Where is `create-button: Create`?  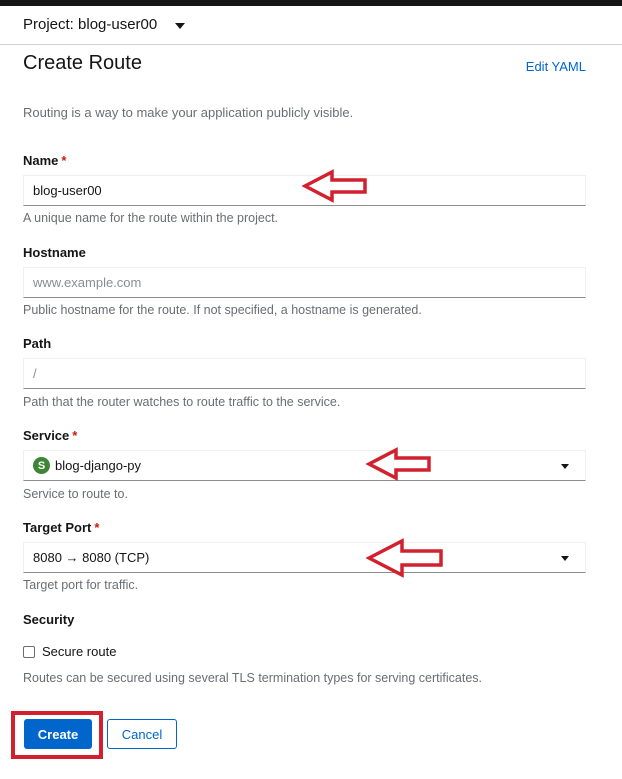
create-button: Create is located at coordinates (58, 734).